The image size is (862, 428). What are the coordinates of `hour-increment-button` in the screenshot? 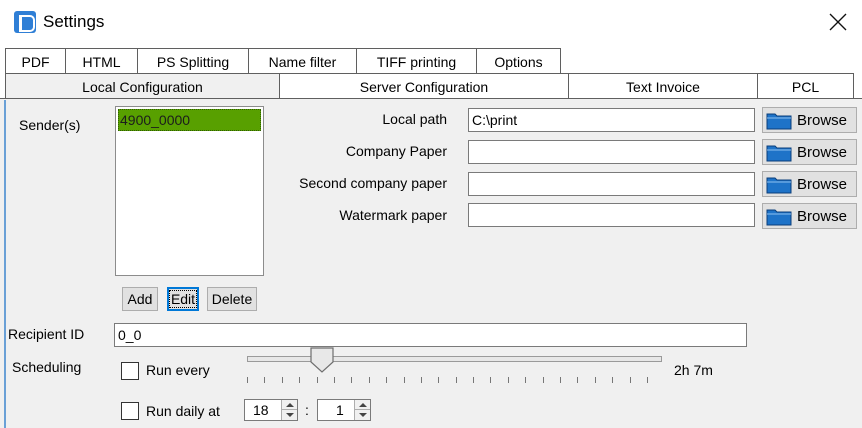 It's located at (289, 405).